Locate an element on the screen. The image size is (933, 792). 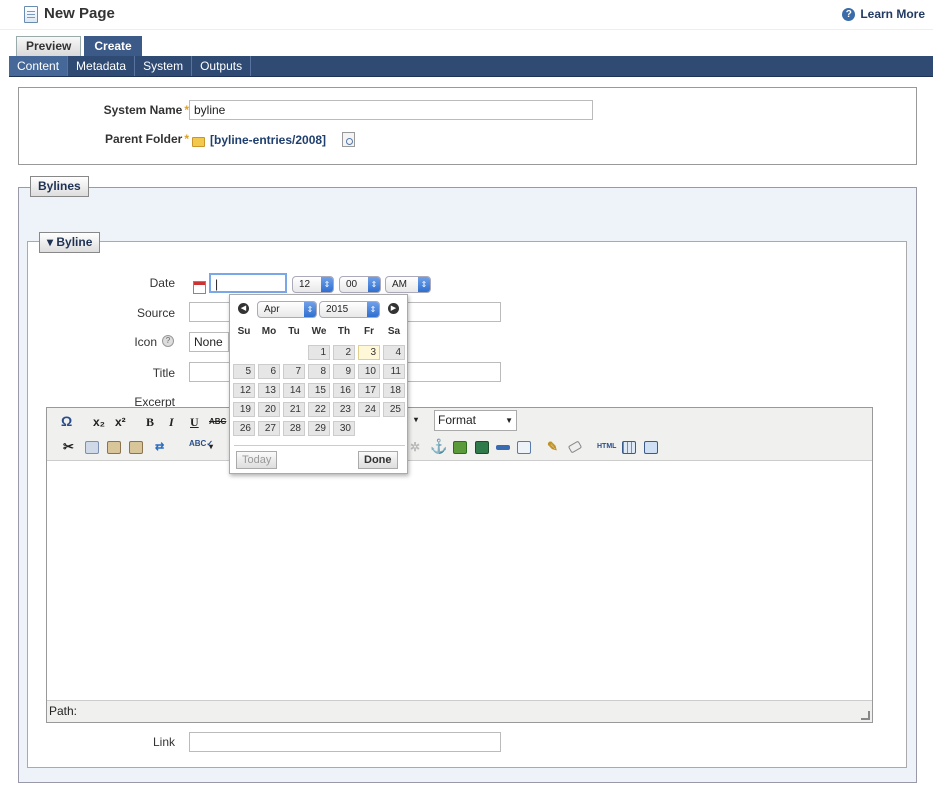
year-value: 2015 is located at coordinates (337, 309).